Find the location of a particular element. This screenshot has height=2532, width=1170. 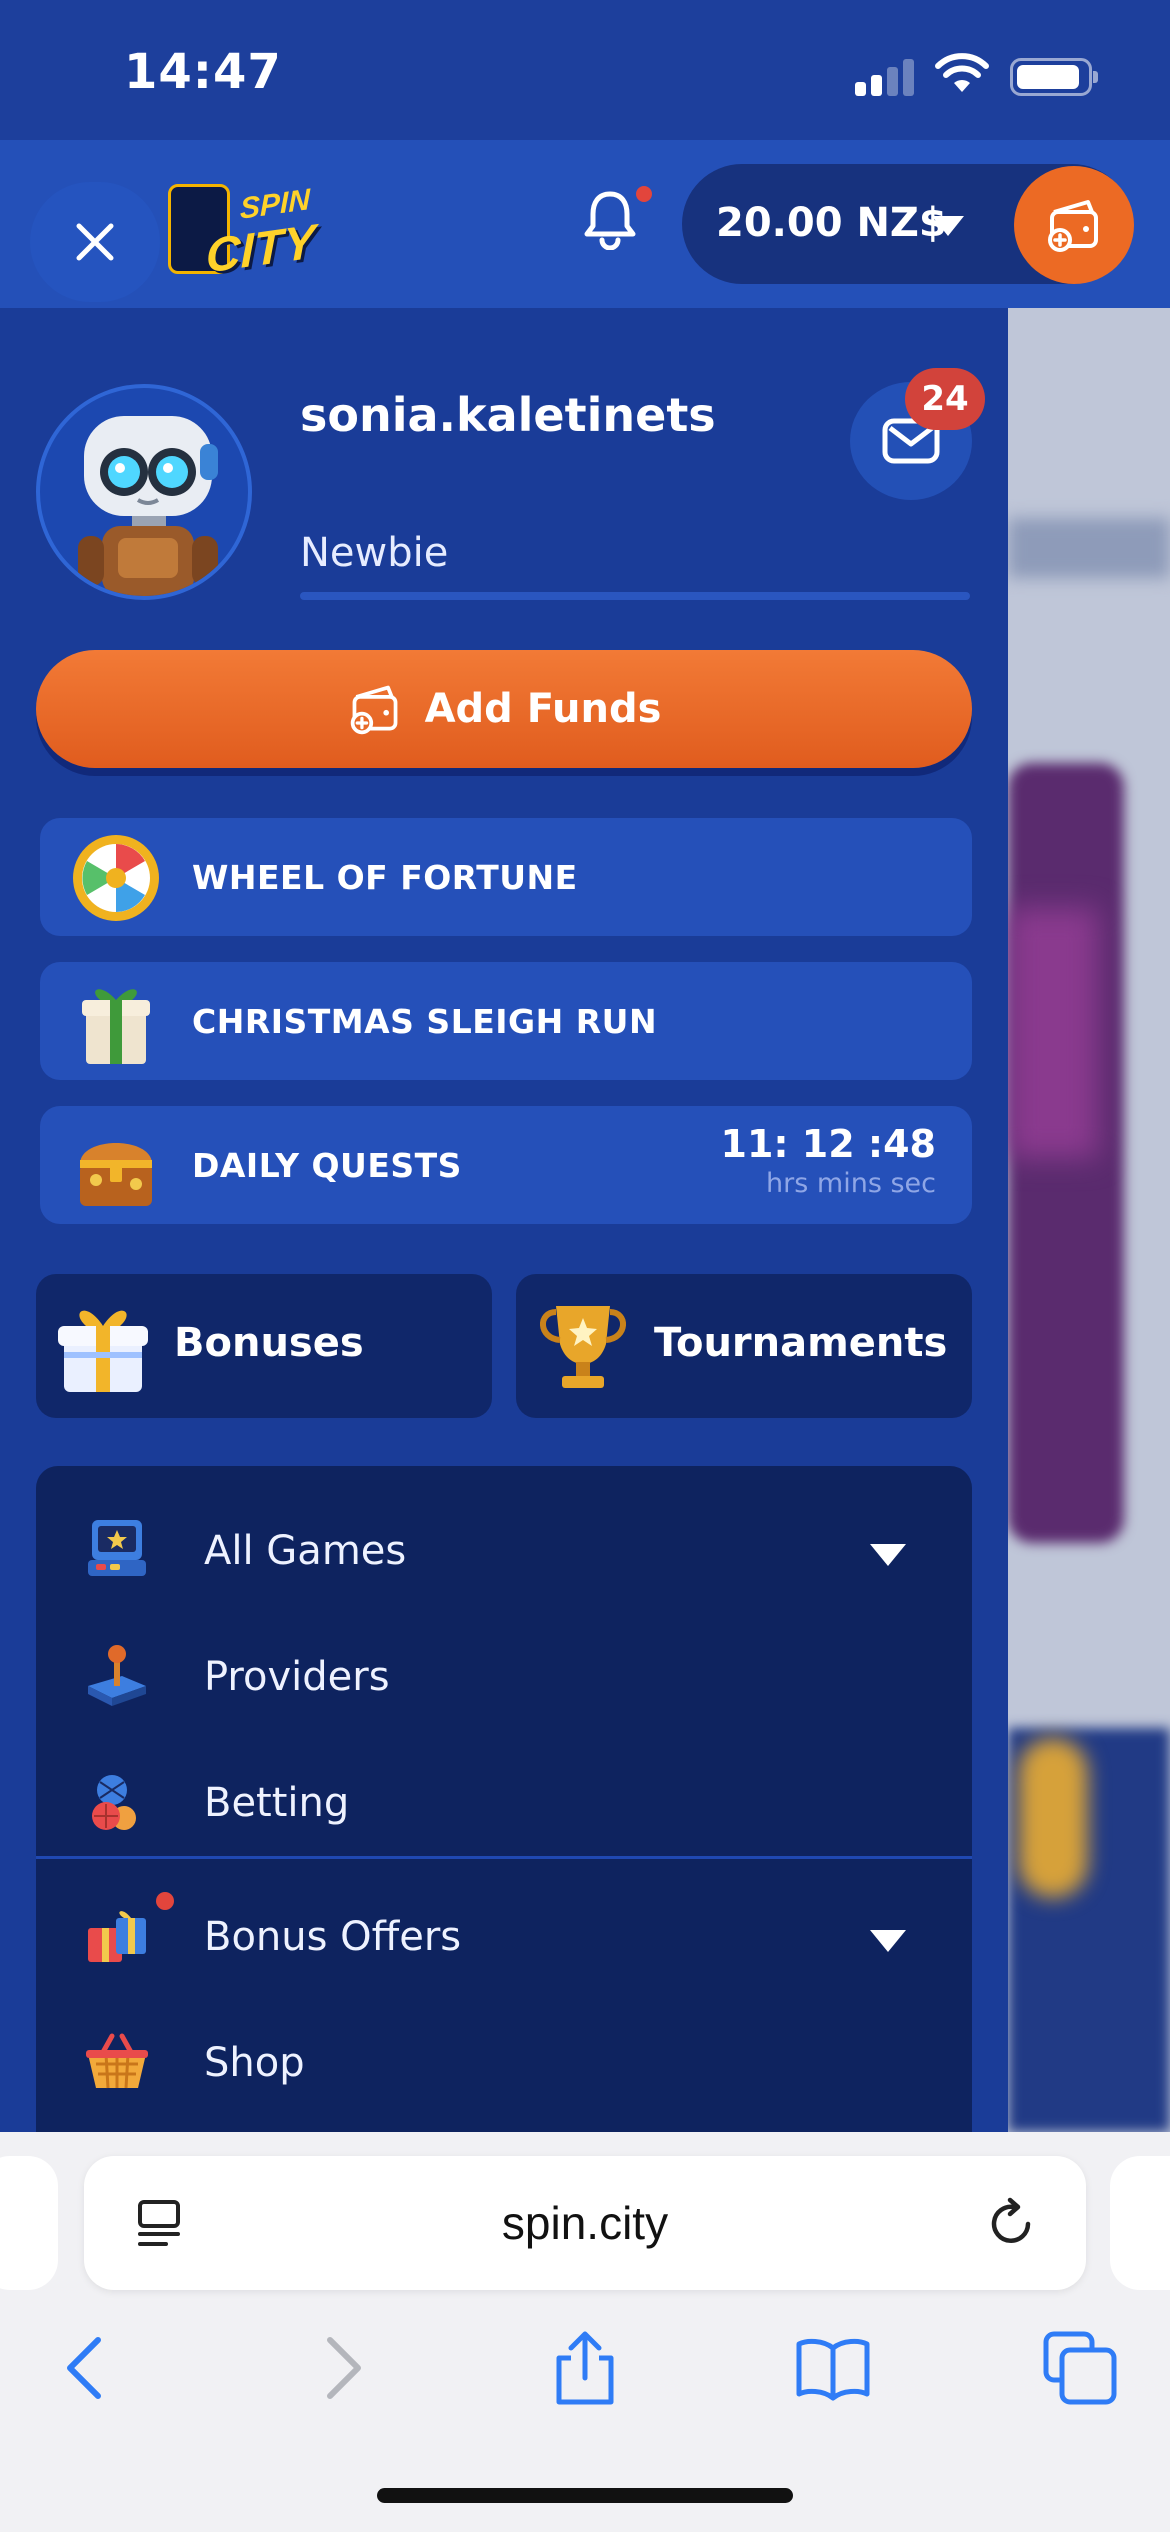

next-tab-preview is located at coordinates (1140, 2223).